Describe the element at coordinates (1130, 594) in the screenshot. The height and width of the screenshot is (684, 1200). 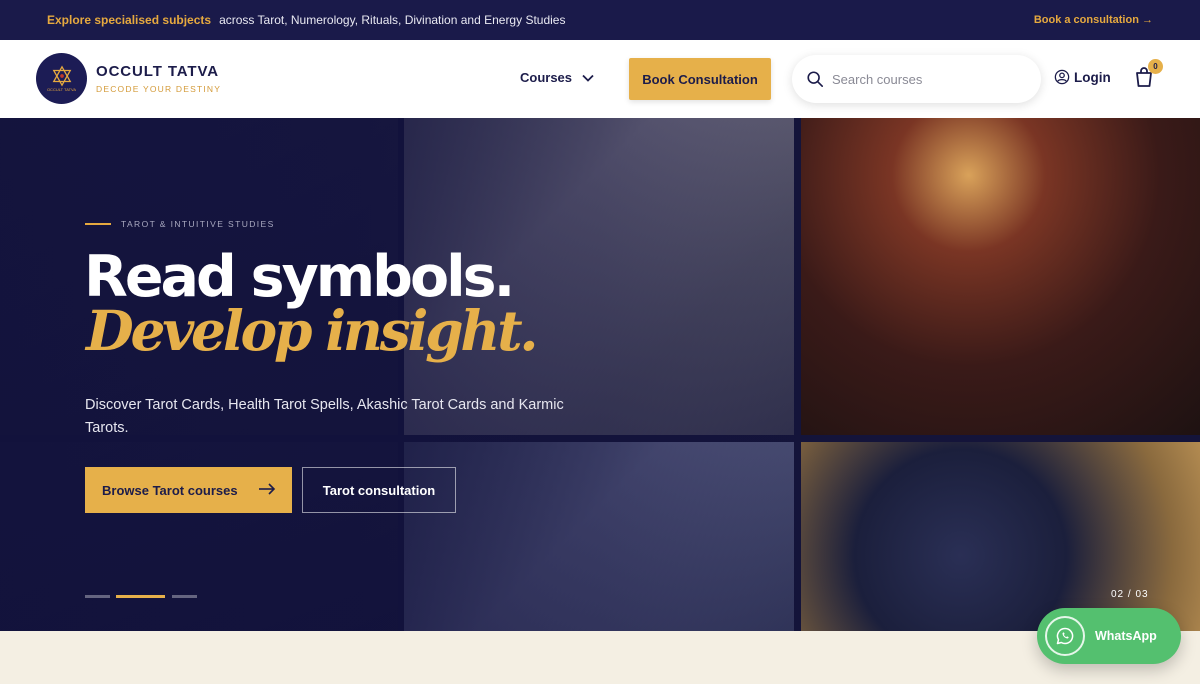
I see `slide-counter: 02 / 03` at that location.